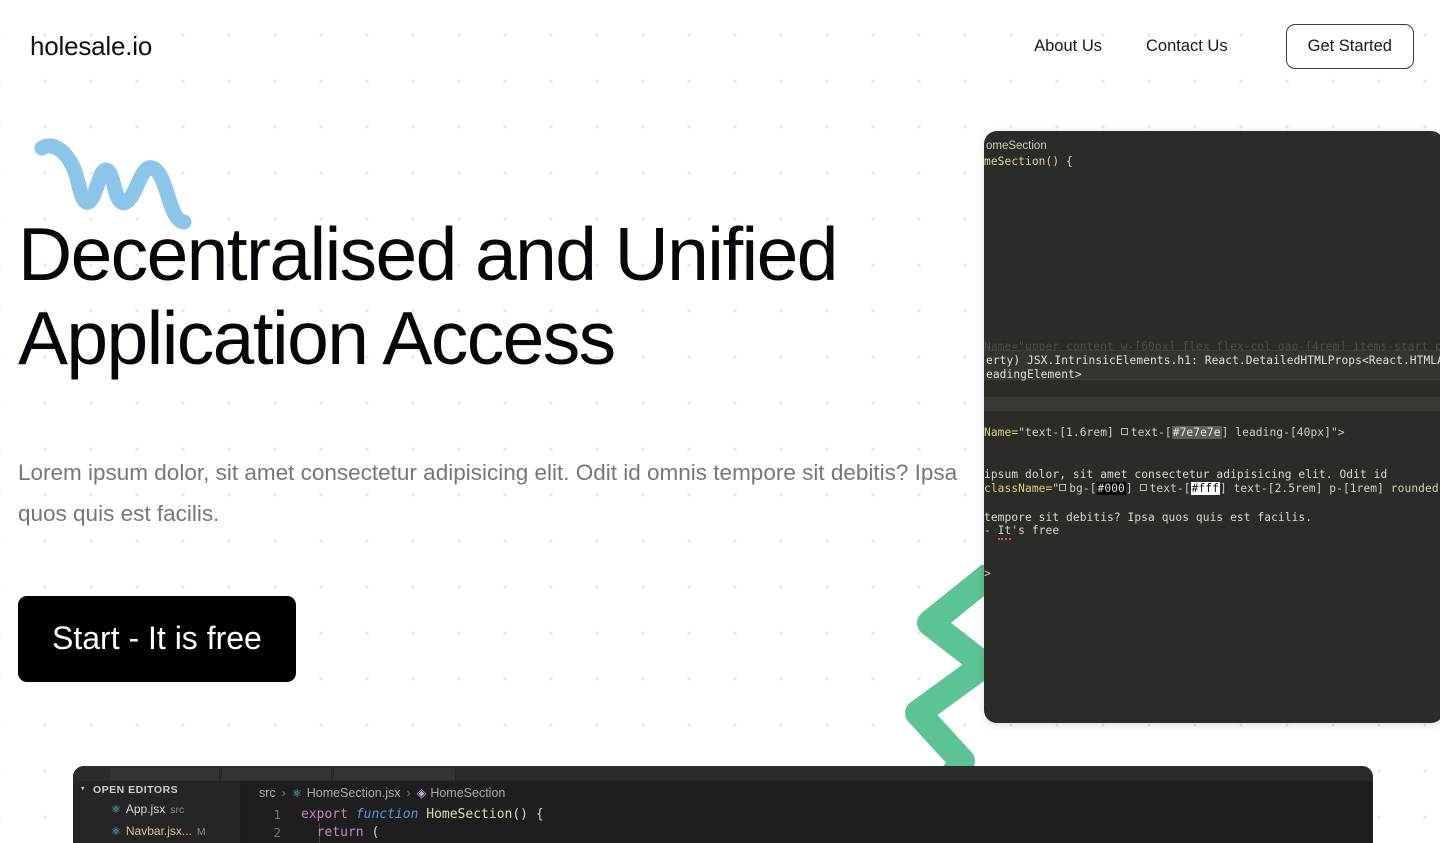 This screenshot has width=1440, height=843. I want to click on color-token-7e7e7e: #7e7e7e, so click(1196, 432).